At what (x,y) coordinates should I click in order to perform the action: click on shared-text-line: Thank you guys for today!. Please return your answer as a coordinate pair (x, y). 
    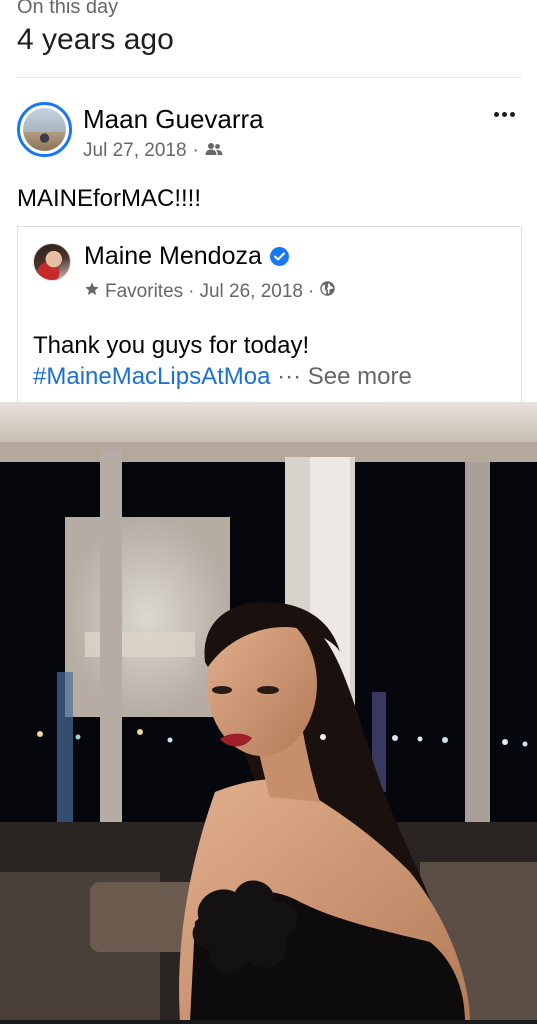
    Looking at the image, I should click on (171, 345).